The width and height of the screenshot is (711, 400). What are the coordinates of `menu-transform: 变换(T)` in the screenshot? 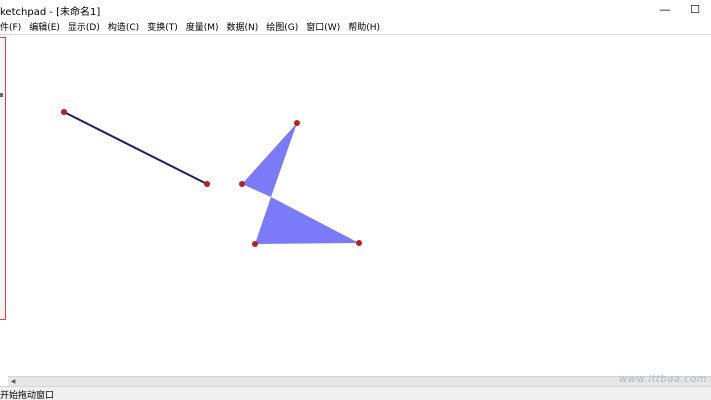 It's located at (162, 26).